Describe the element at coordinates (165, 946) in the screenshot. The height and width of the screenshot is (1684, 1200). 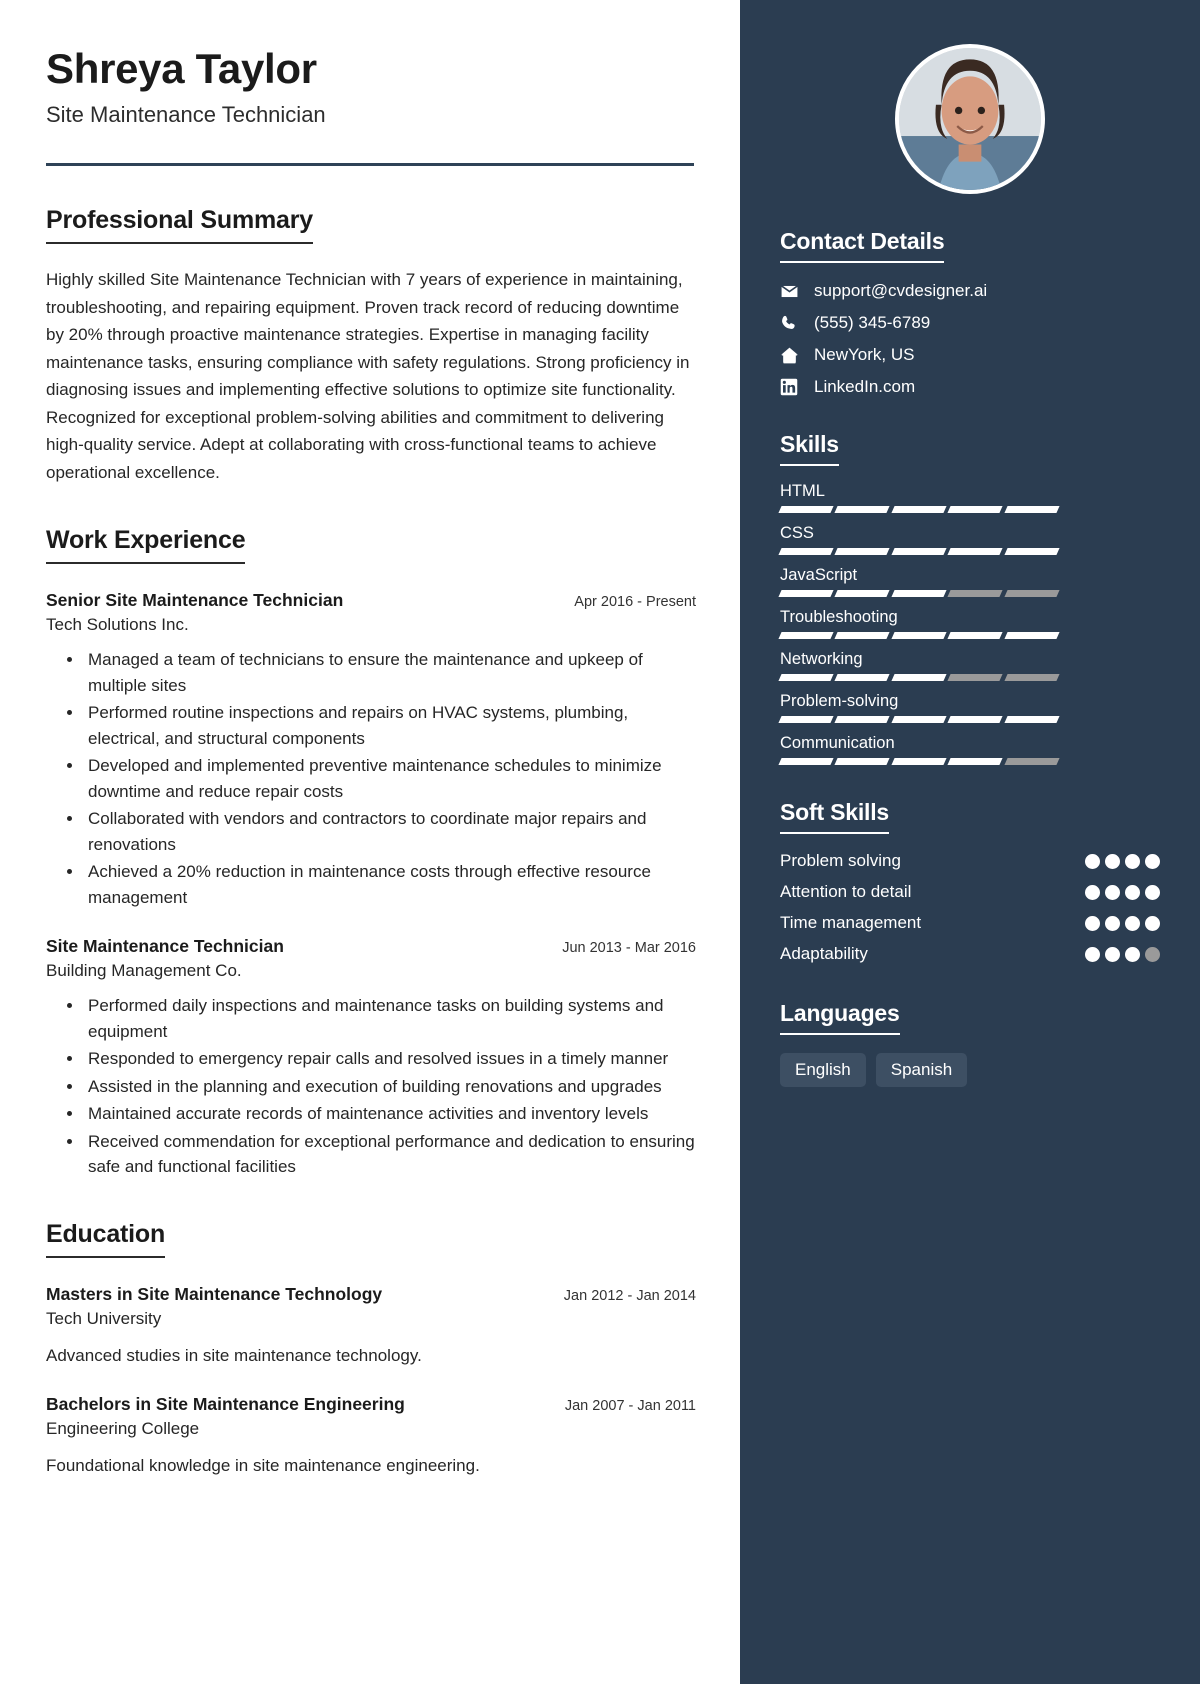
I see `work-entry-role: Site Maintenance Technician` at that location.